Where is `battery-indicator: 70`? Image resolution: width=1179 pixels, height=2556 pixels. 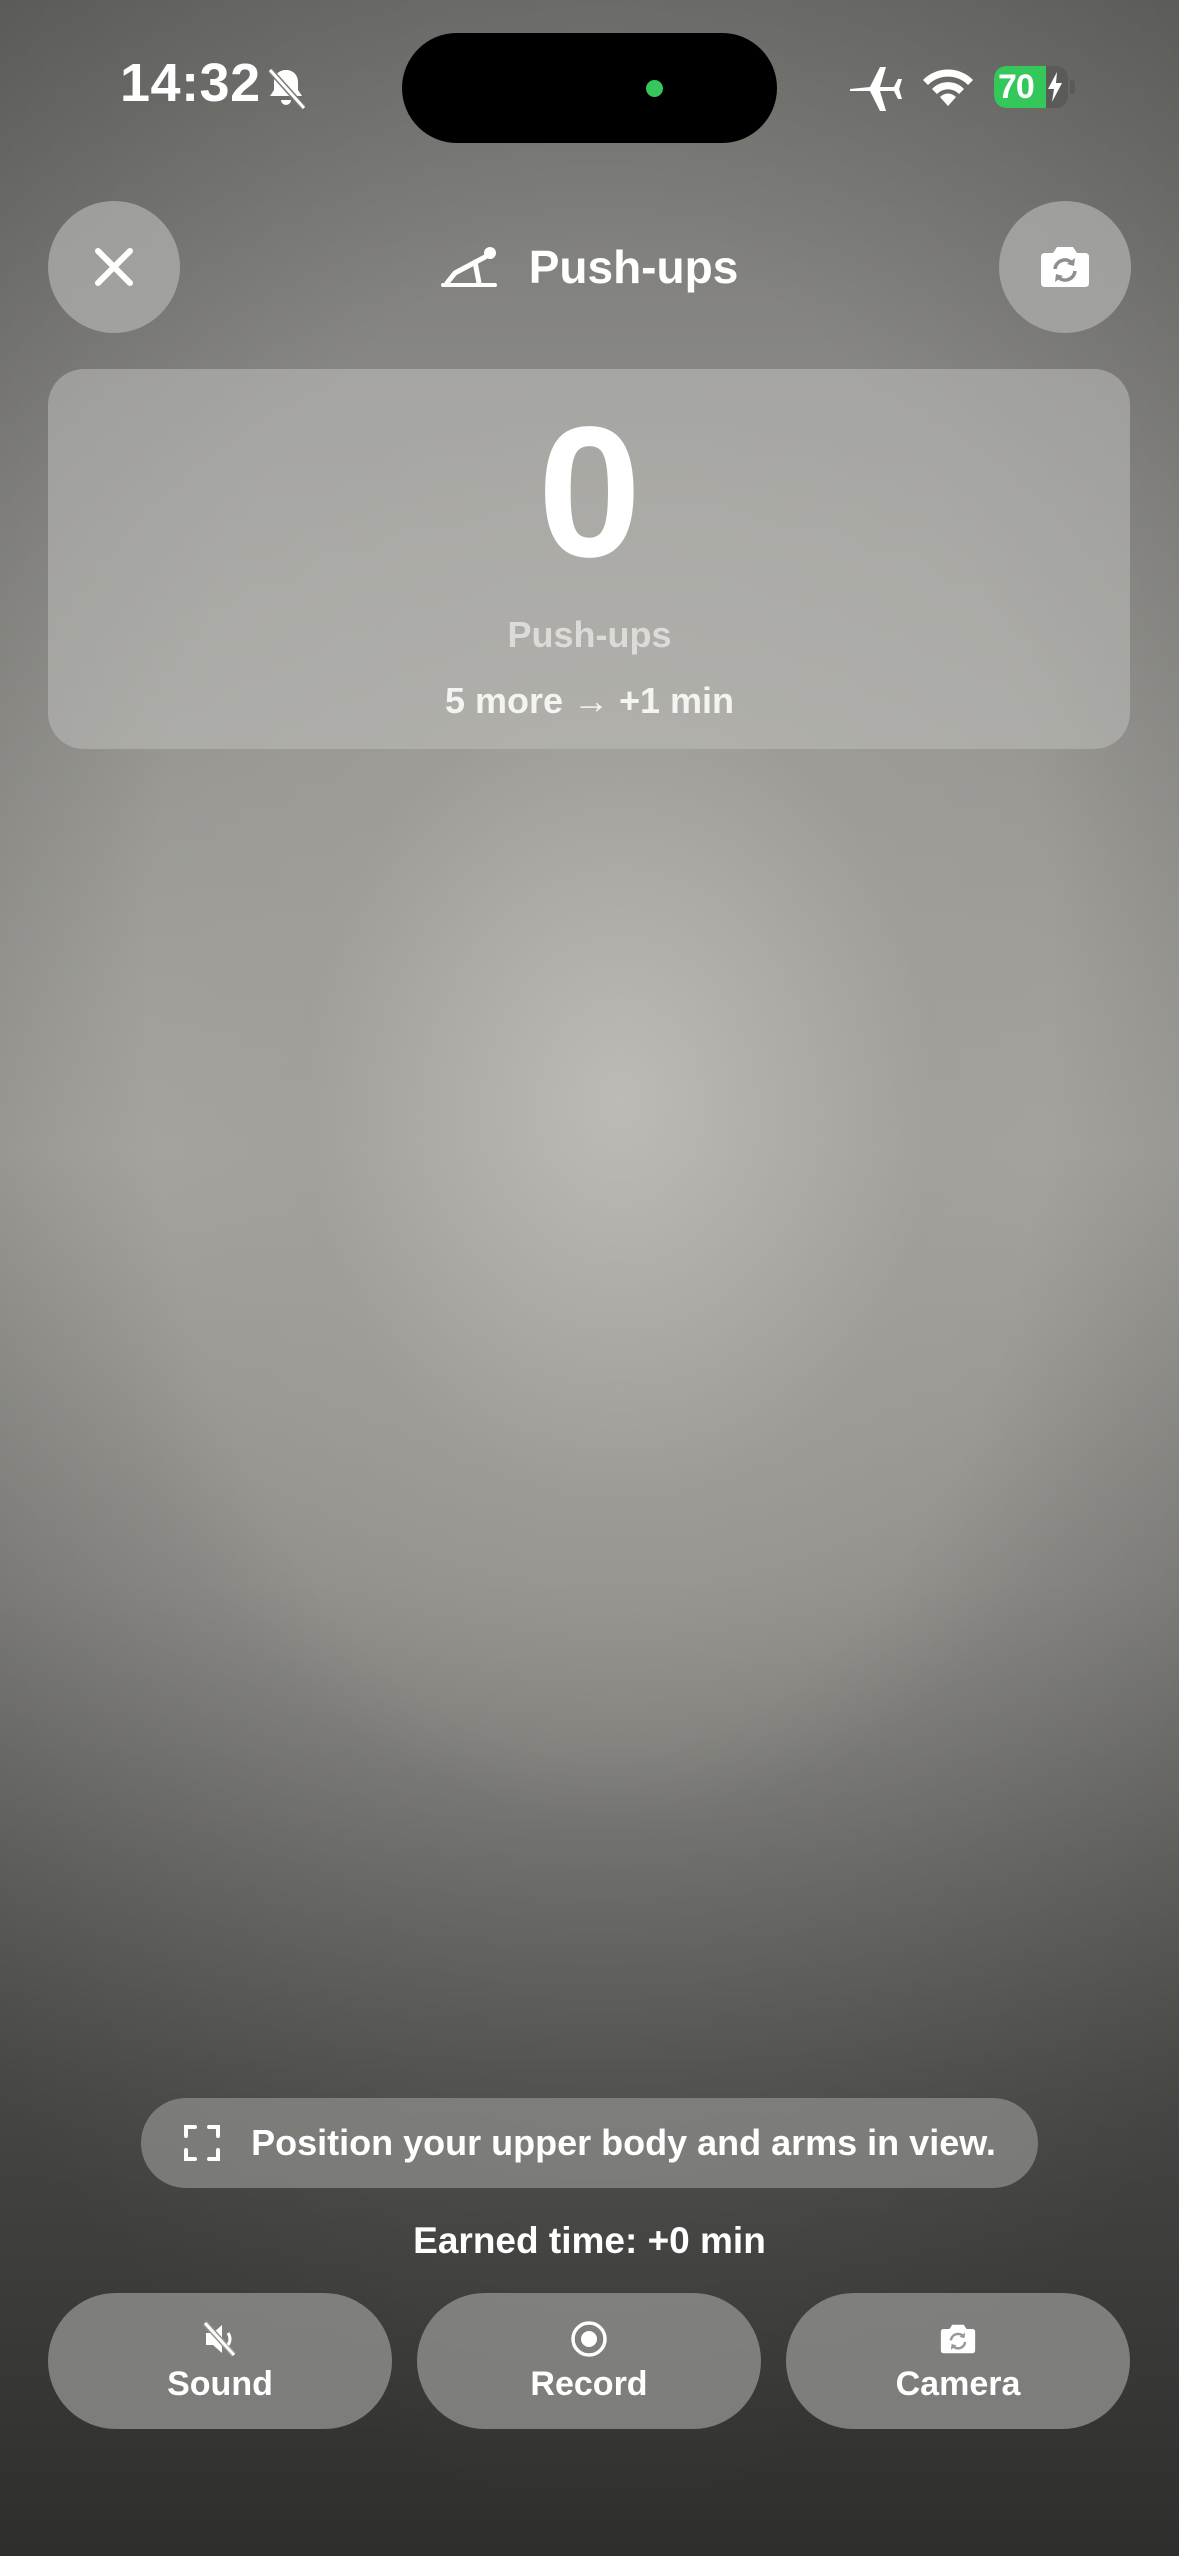 battery-indicator: 70 is located at coordinates (1034, 87).